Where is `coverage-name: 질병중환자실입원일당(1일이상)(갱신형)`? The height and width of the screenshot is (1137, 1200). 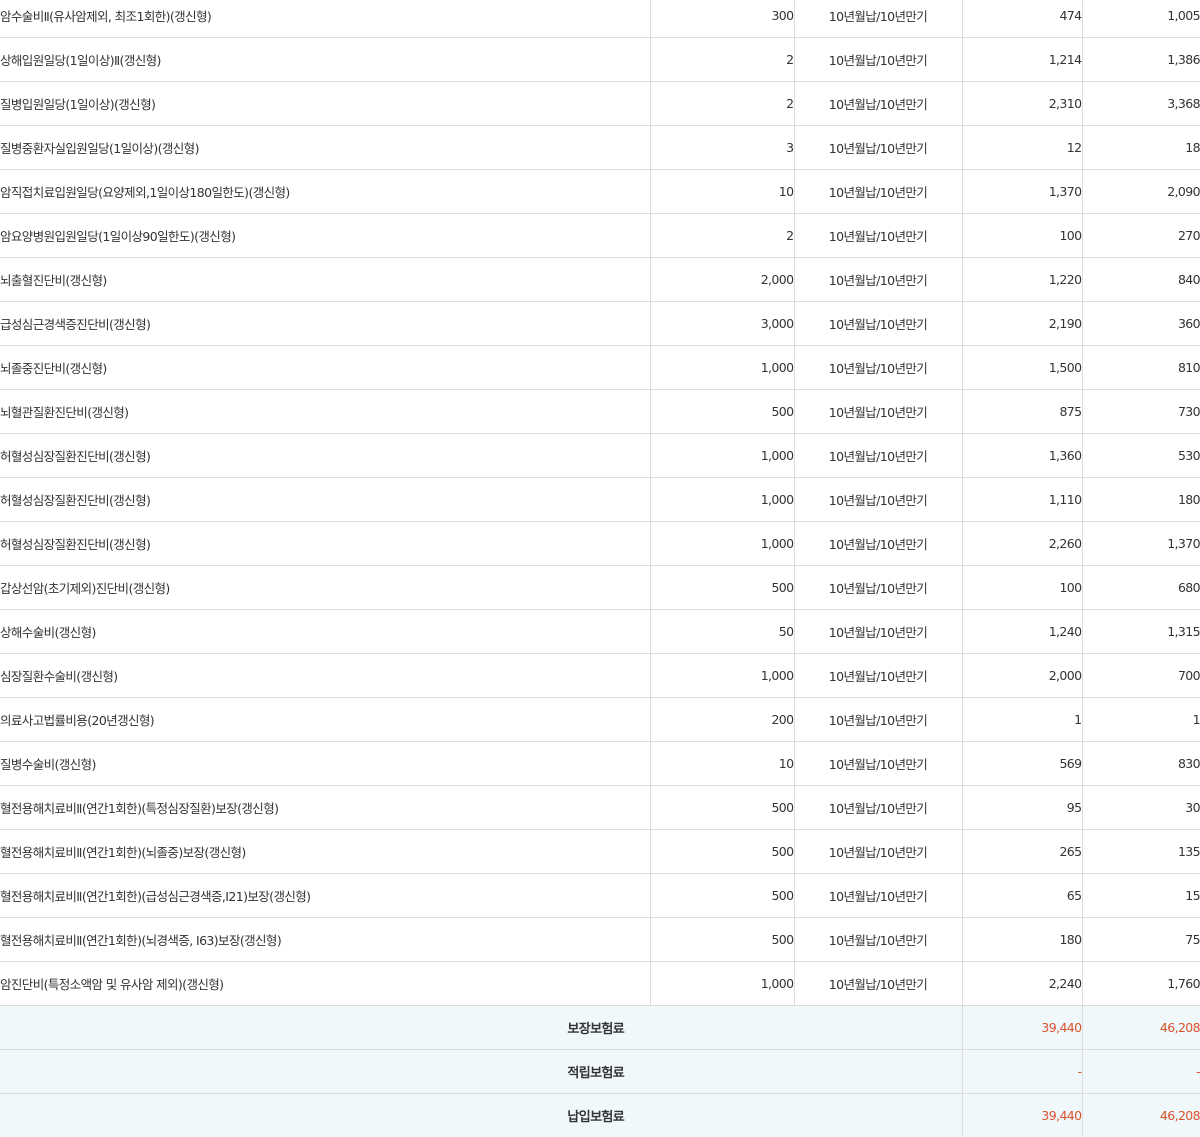
coverage-name: 질병중환자실입원일당(1일이상)(갱신형) is located at coordinates (325, 148).